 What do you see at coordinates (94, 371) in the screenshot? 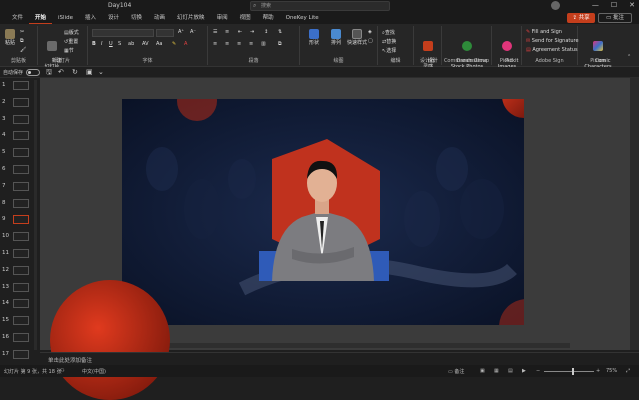
I see `language-indicator: 中文(中国)` at bounding box center [94, 371].